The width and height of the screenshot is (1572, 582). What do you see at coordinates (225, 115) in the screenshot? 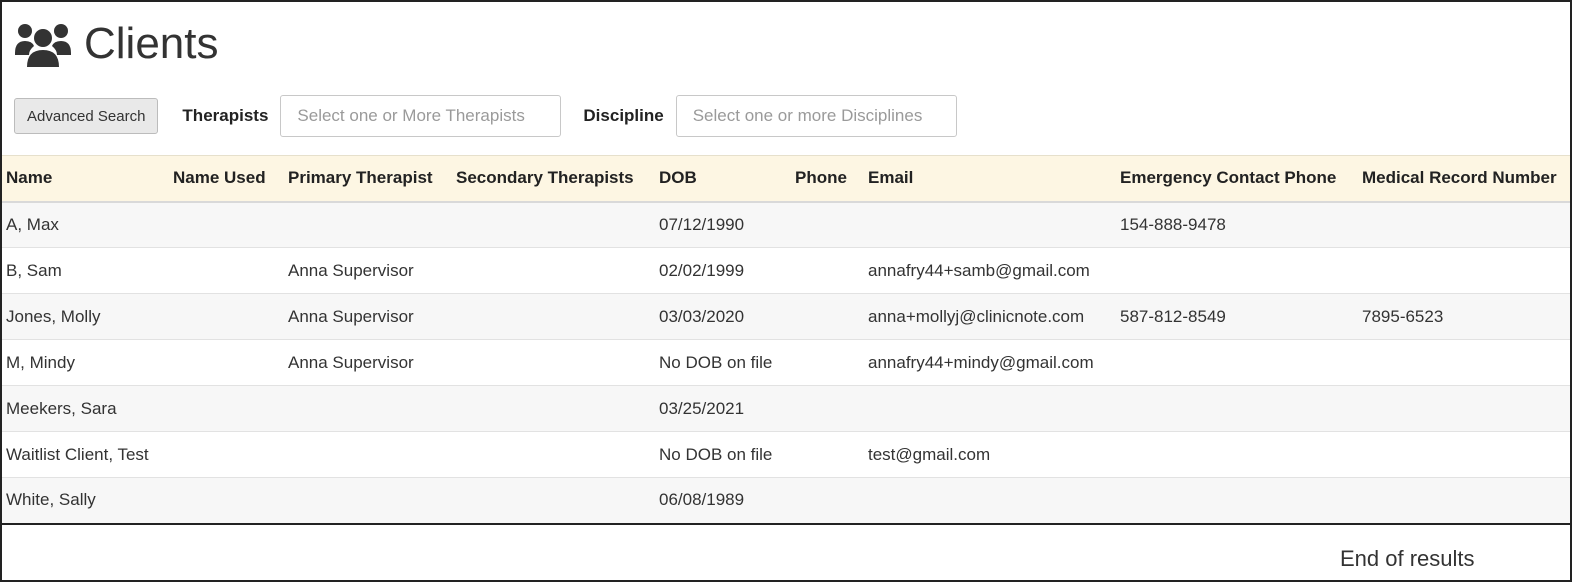
I see `therapists-label: Therapists` at bounding box center [225, 115].